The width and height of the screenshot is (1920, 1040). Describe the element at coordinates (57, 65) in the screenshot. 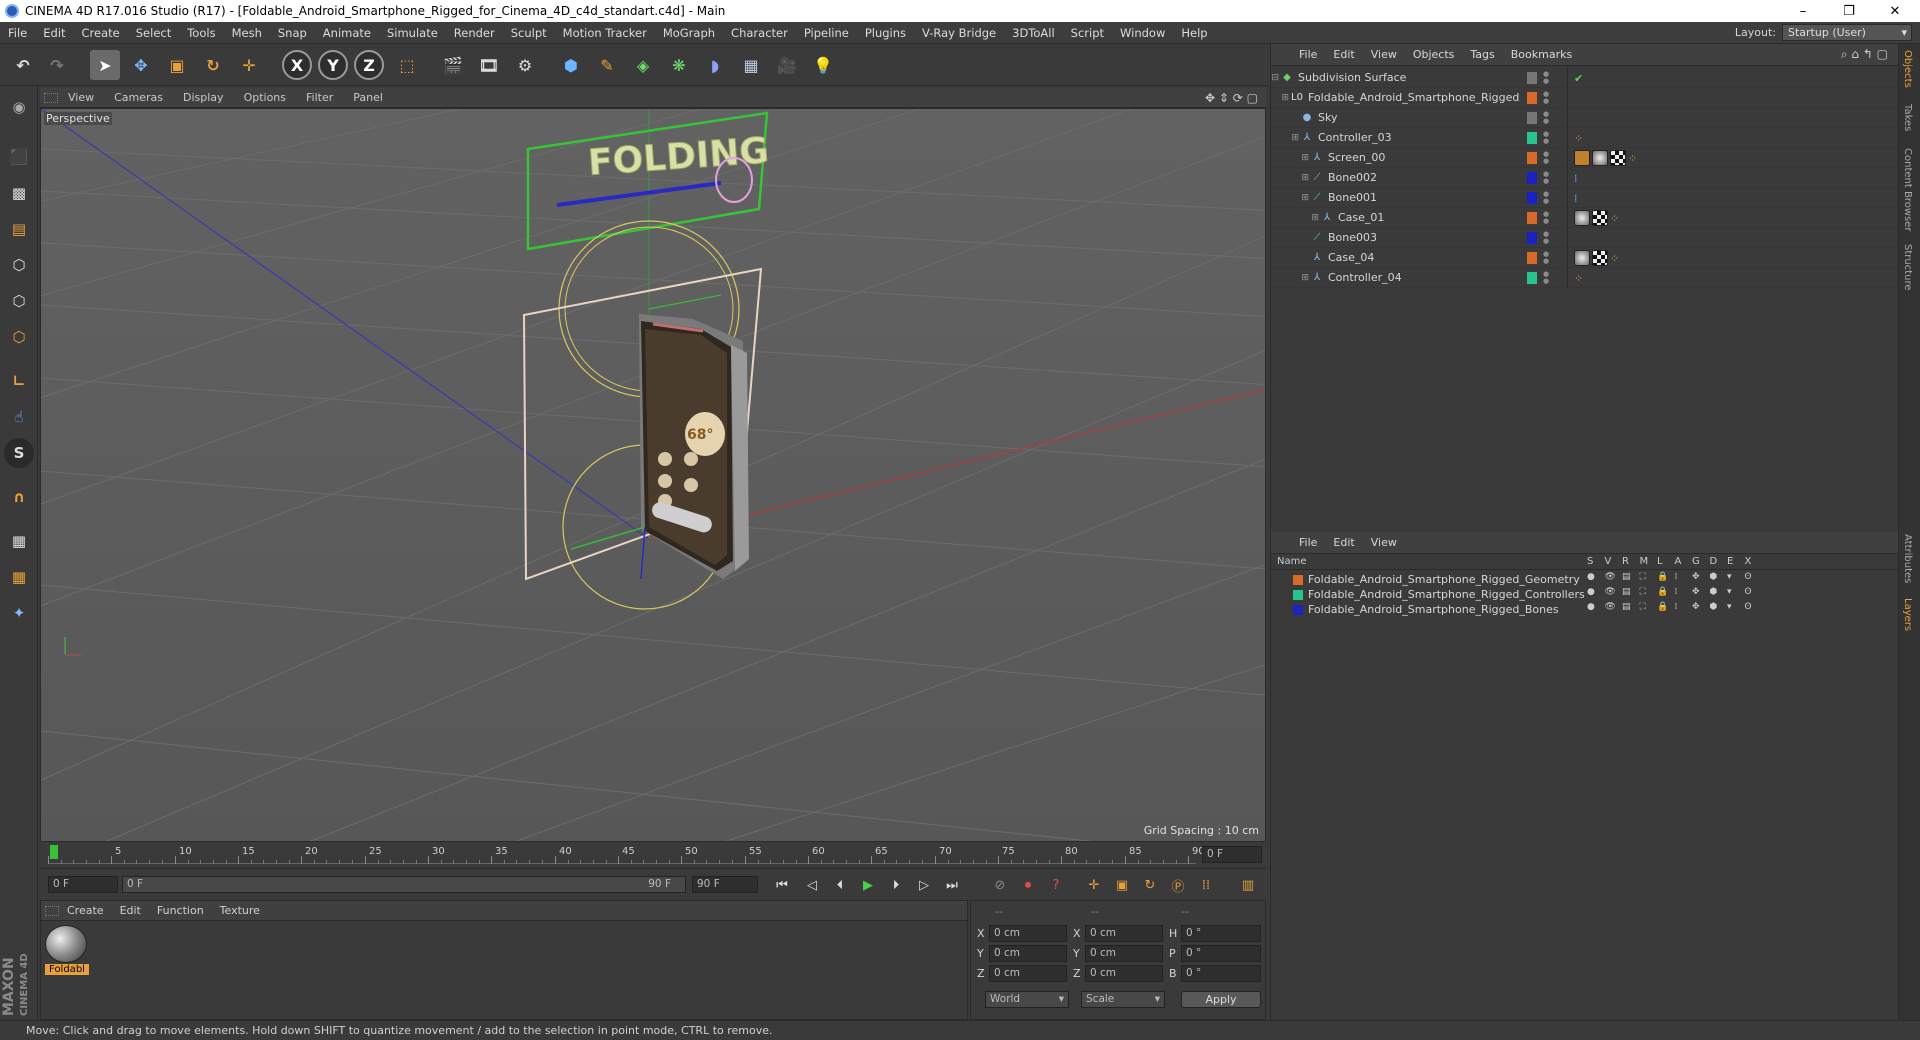

I see `redo-icon: ↷` at that location.